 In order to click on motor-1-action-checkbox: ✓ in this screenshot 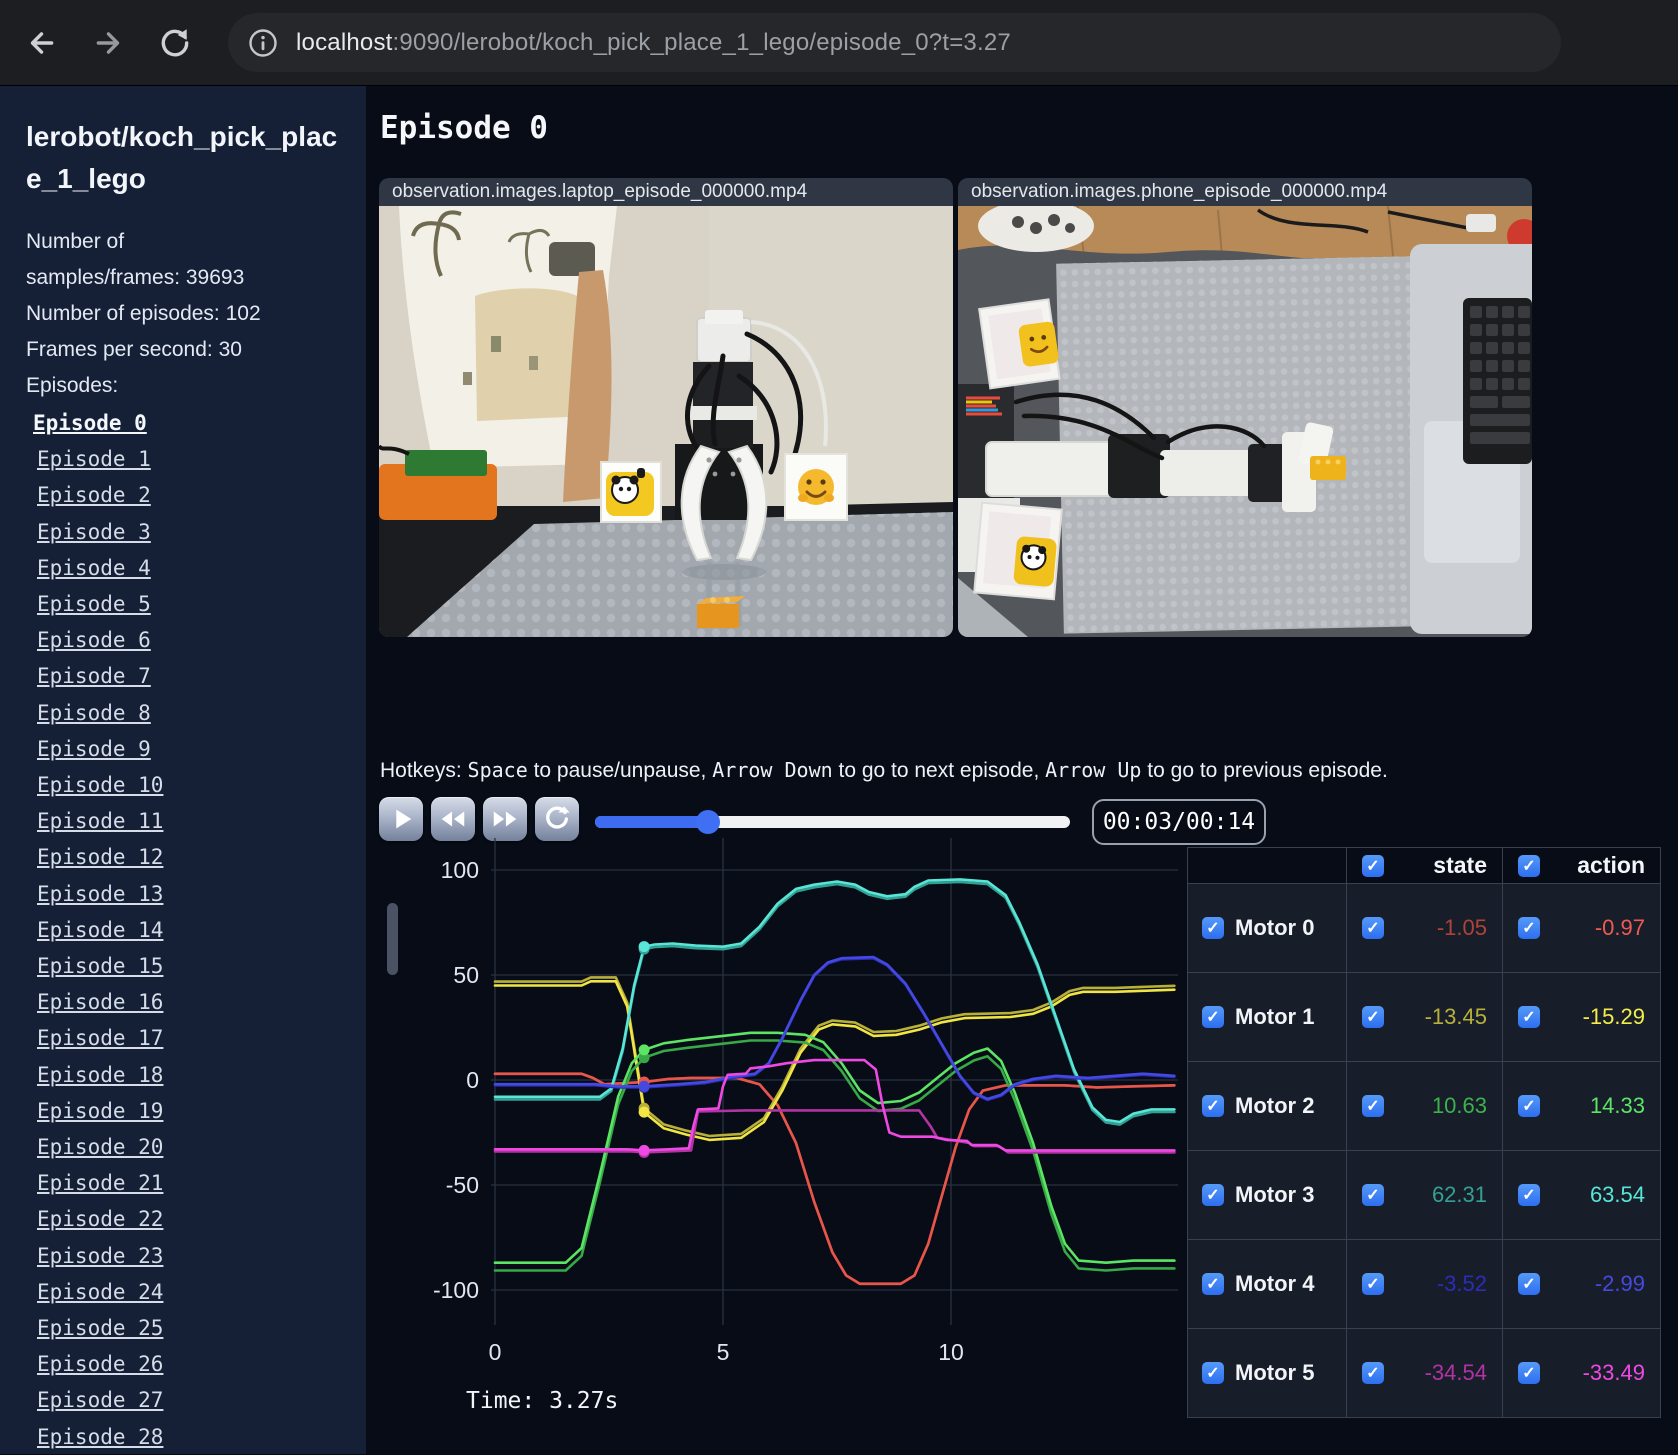, I will do `click(1529, 1017)`.